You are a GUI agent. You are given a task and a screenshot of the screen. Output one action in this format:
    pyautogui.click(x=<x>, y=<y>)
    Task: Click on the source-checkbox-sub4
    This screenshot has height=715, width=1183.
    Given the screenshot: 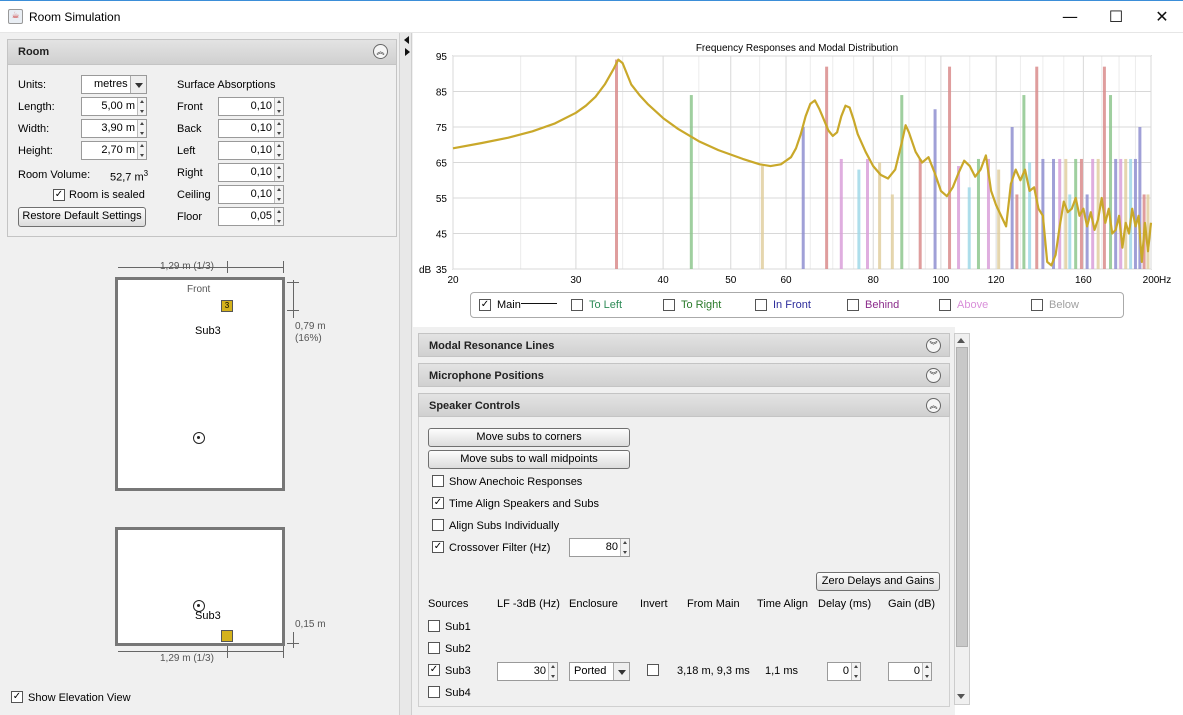 What is the action you would take?
    pyautogui.click(x=434, y=692)
    